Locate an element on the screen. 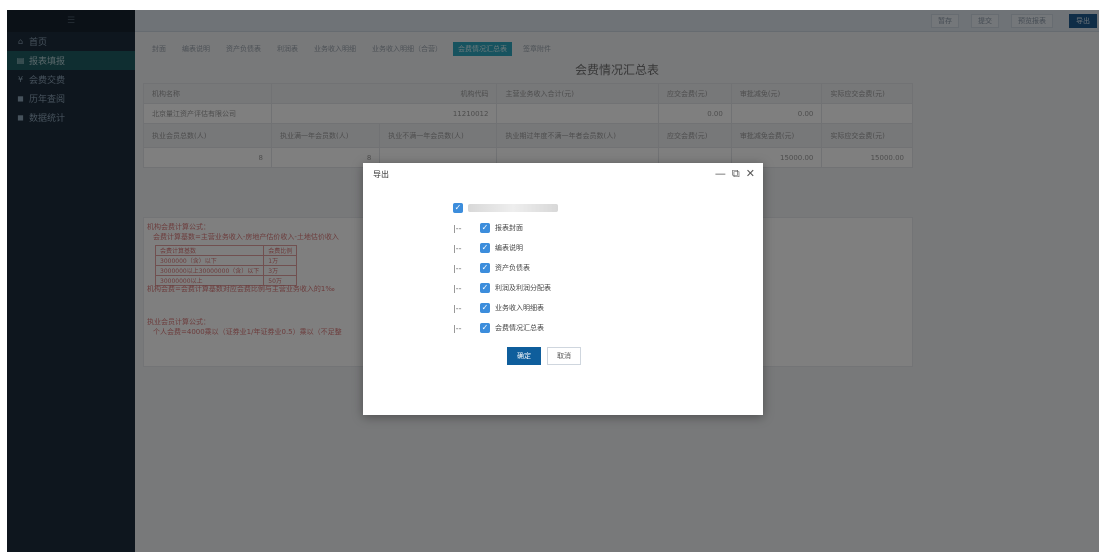  redacted-label is located at coordinates (513, 208).